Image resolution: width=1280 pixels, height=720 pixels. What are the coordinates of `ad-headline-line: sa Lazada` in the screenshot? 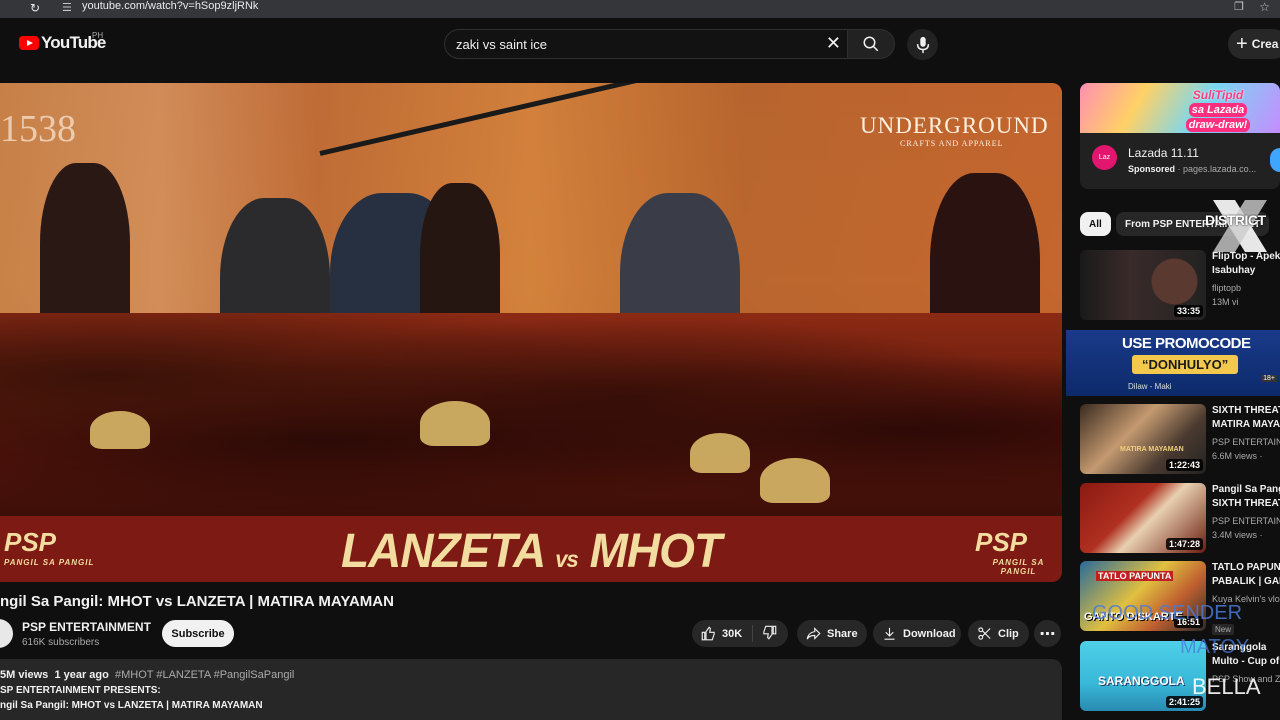 It's located at (1218, 110).